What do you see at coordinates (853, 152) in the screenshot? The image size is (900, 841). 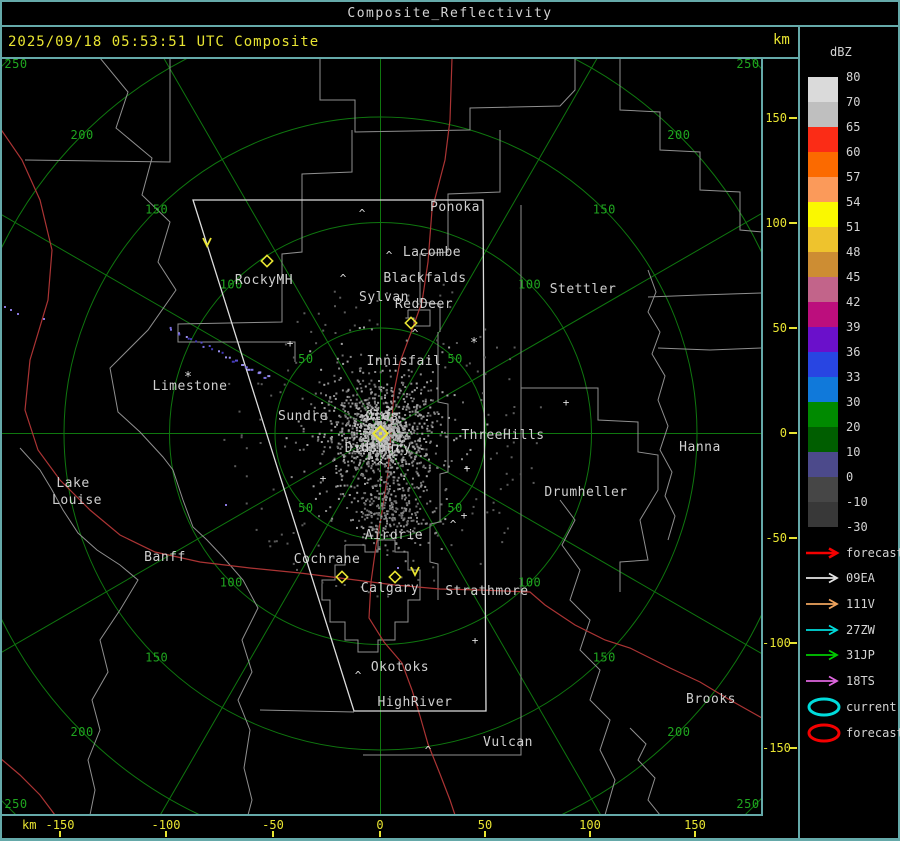 I see `scale-value-label: 60` at bounding box center [853, 152].